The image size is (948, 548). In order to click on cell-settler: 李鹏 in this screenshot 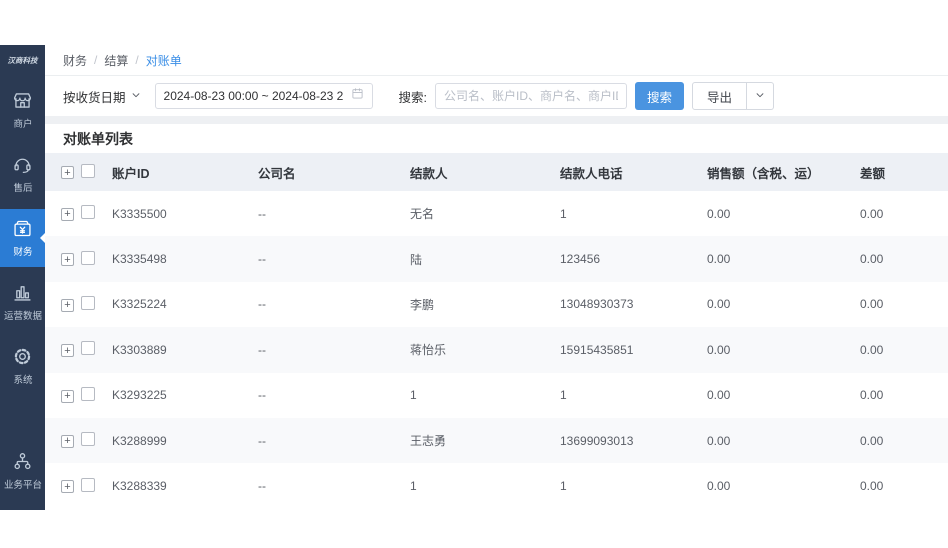, I will do `click(422, 304)`.